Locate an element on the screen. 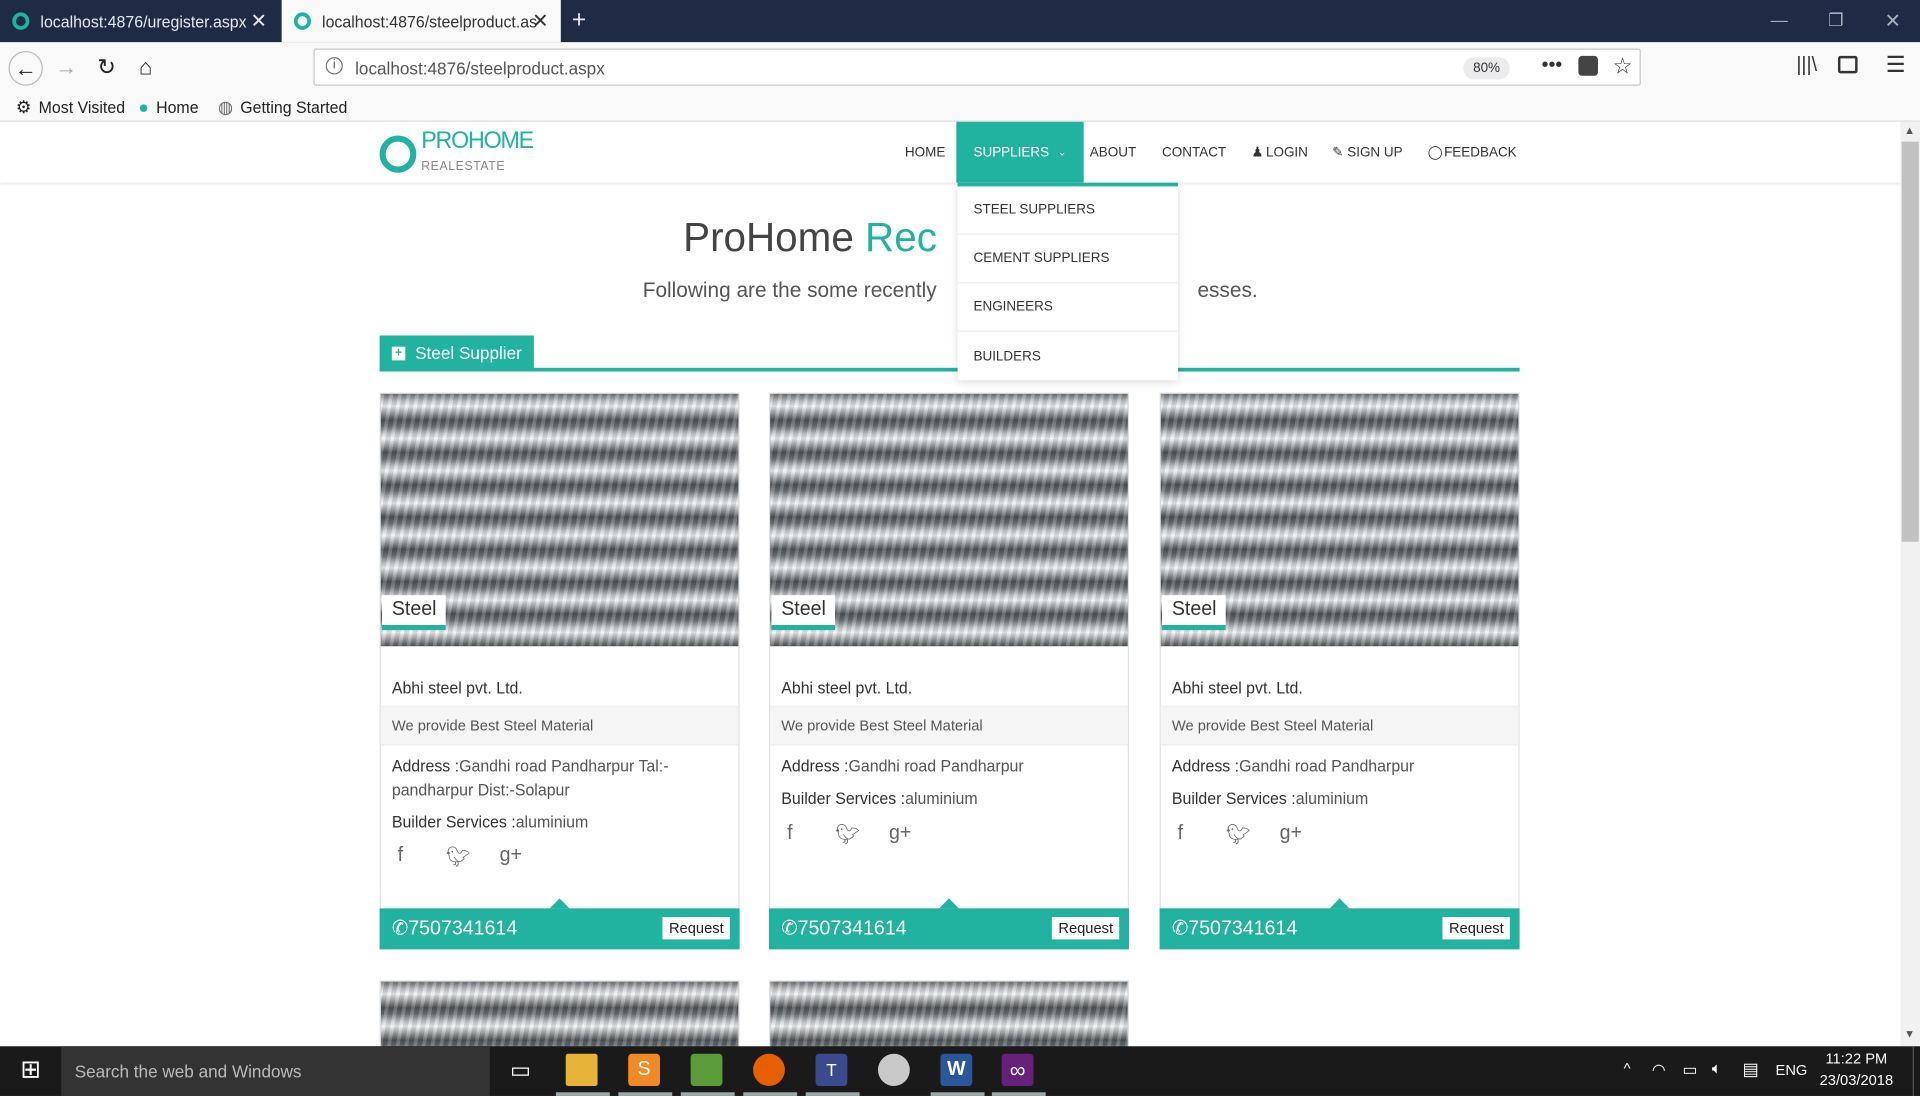 Image resolution: width=1920 pixels, height=1096 pixels. scroll-up-icon: ▲ is located at coordinates (1909, 130).